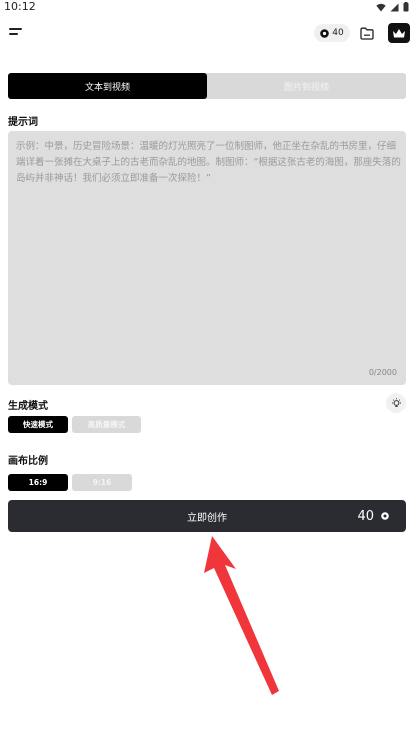  What do you see at coordinates (107, 86) in the screenshot?
I see `tab-text-to-video: 文本到视频` at bounding box center [107, 86].